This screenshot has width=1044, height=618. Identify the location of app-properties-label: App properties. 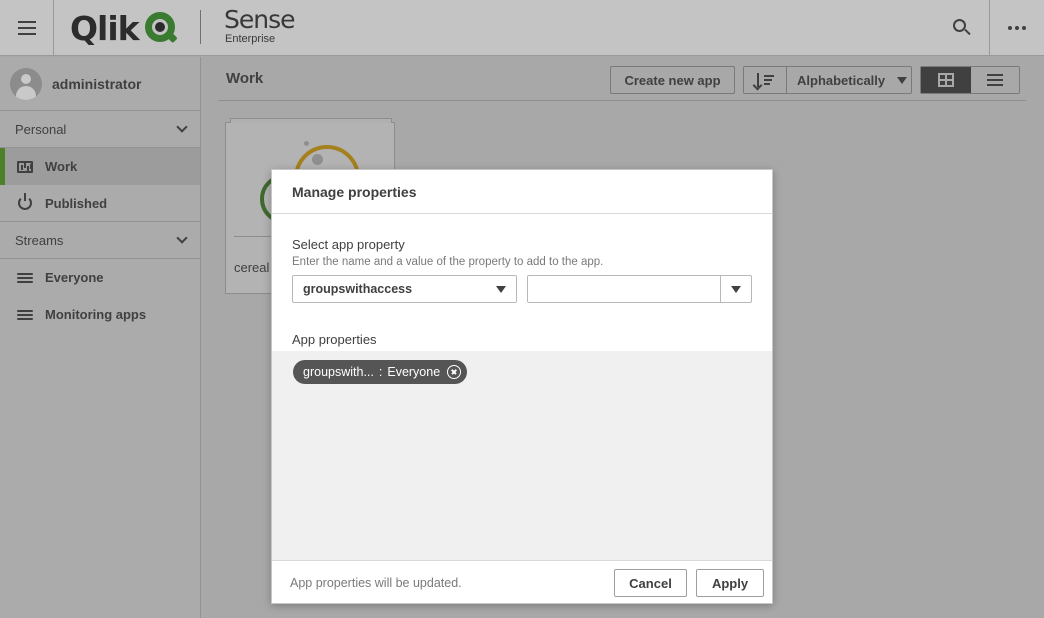
(334, 339).